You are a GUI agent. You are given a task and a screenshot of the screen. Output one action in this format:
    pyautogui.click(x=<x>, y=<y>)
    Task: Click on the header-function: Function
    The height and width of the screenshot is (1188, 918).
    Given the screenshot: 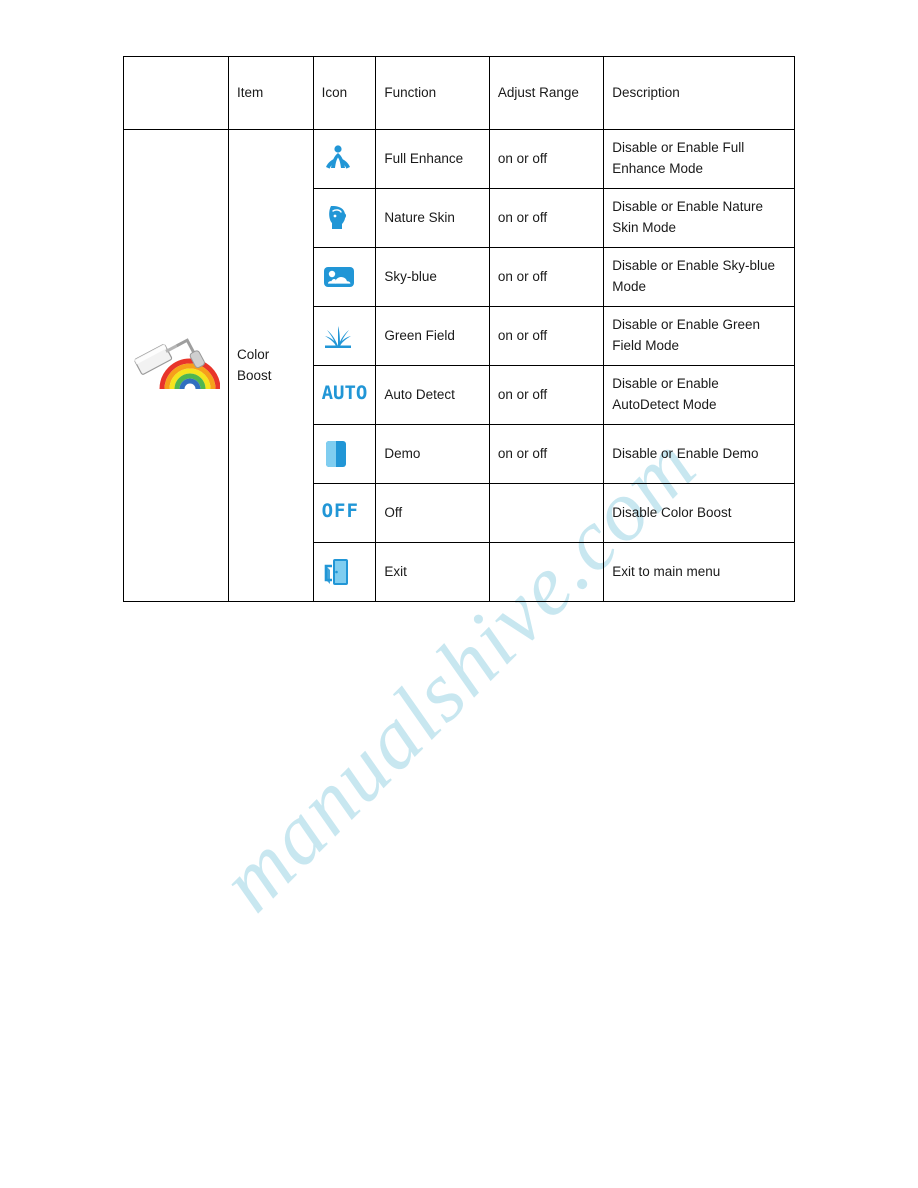 What is the action you would take?
    pyautogui.click(x=432, y=93)
    